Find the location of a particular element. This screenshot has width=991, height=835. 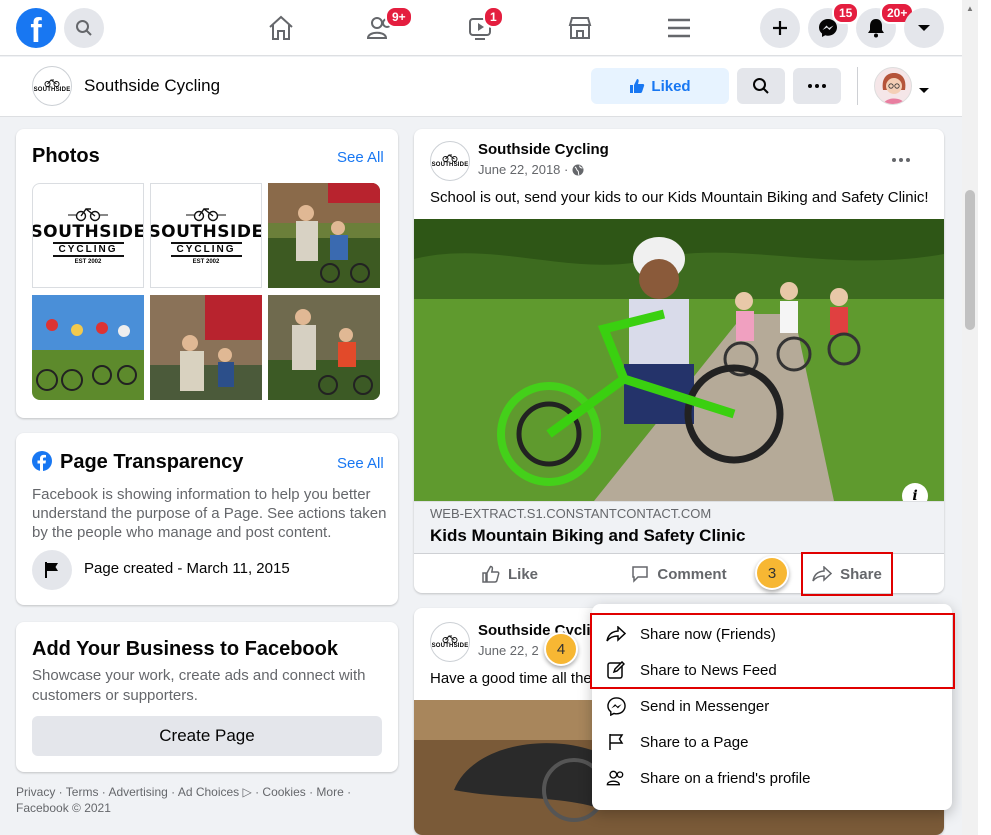

store-opening-photo is located at coordinates (324, 235).